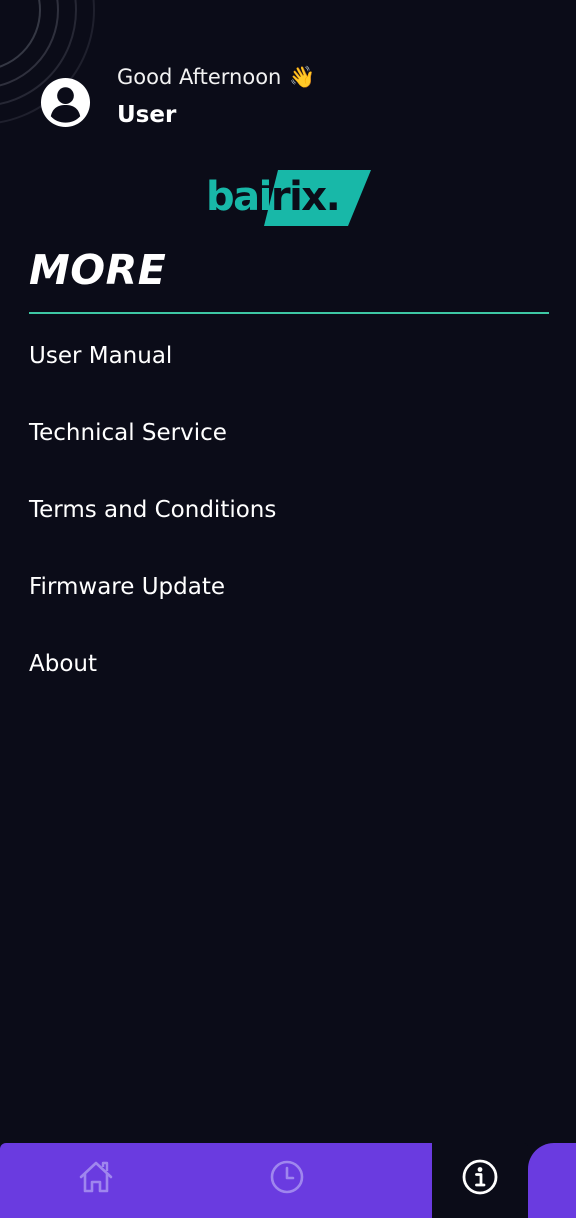 This screenshot has width=576, height=1218. What do you see at coordinates (289, 451) in the screenshot?
I see `menu-item-technical-service: Technical Service` at bounding box center [289, 451].